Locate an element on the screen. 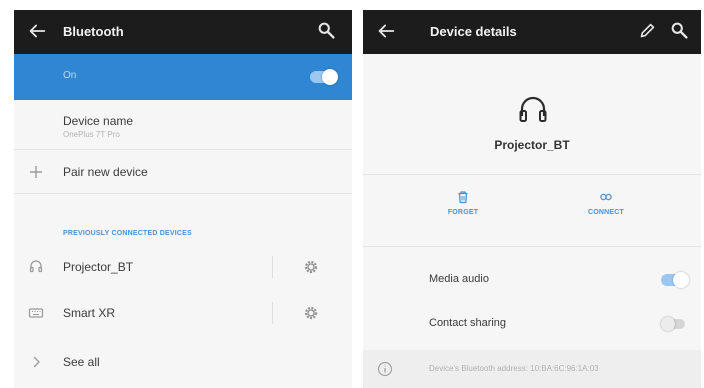  device-row-projector: Projector_BT is located at coordinates (183, 267).